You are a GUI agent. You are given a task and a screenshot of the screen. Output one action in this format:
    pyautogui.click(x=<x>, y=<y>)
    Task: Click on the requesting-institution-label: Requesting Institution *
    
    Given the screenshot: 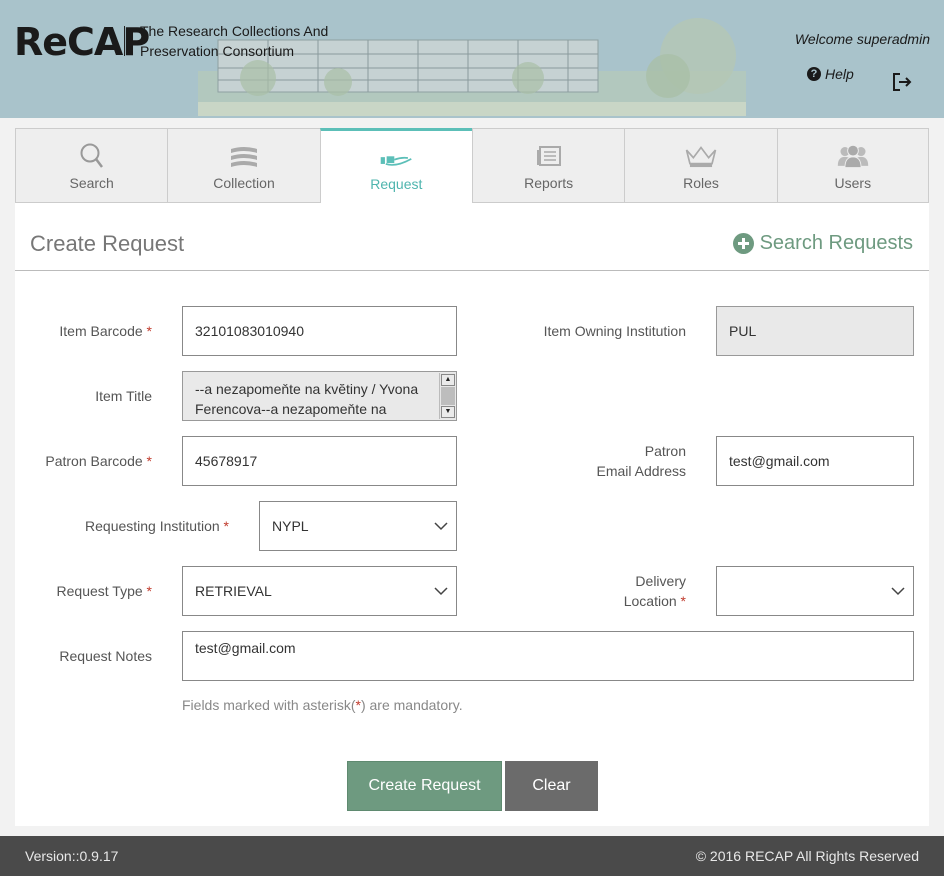 What is the action you would take?
    pyautogui.click(x=157, y=526)
    